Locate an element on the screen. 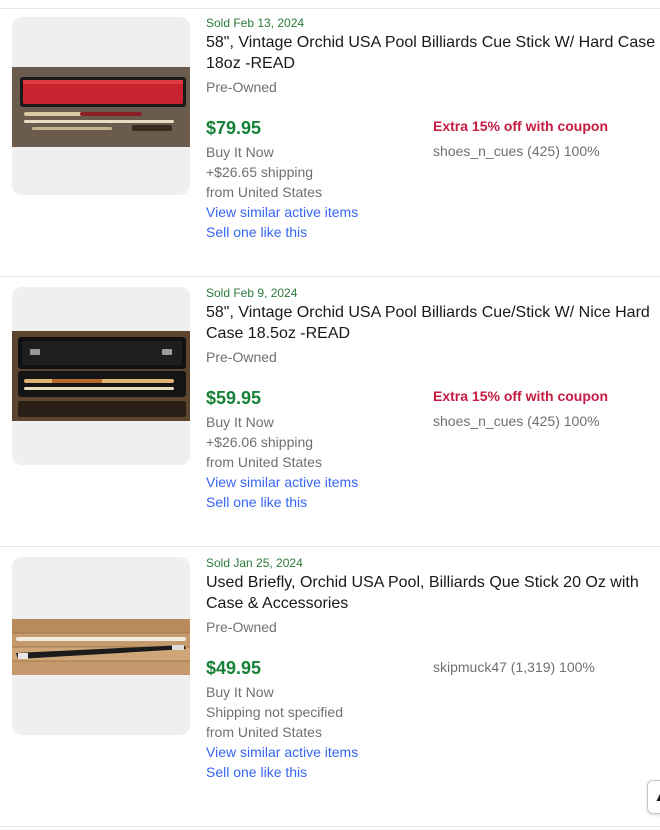 Image resolution: width=660 pixels, height=830 pixels. red-case-cue-photo is located at coordinates (101, 107).